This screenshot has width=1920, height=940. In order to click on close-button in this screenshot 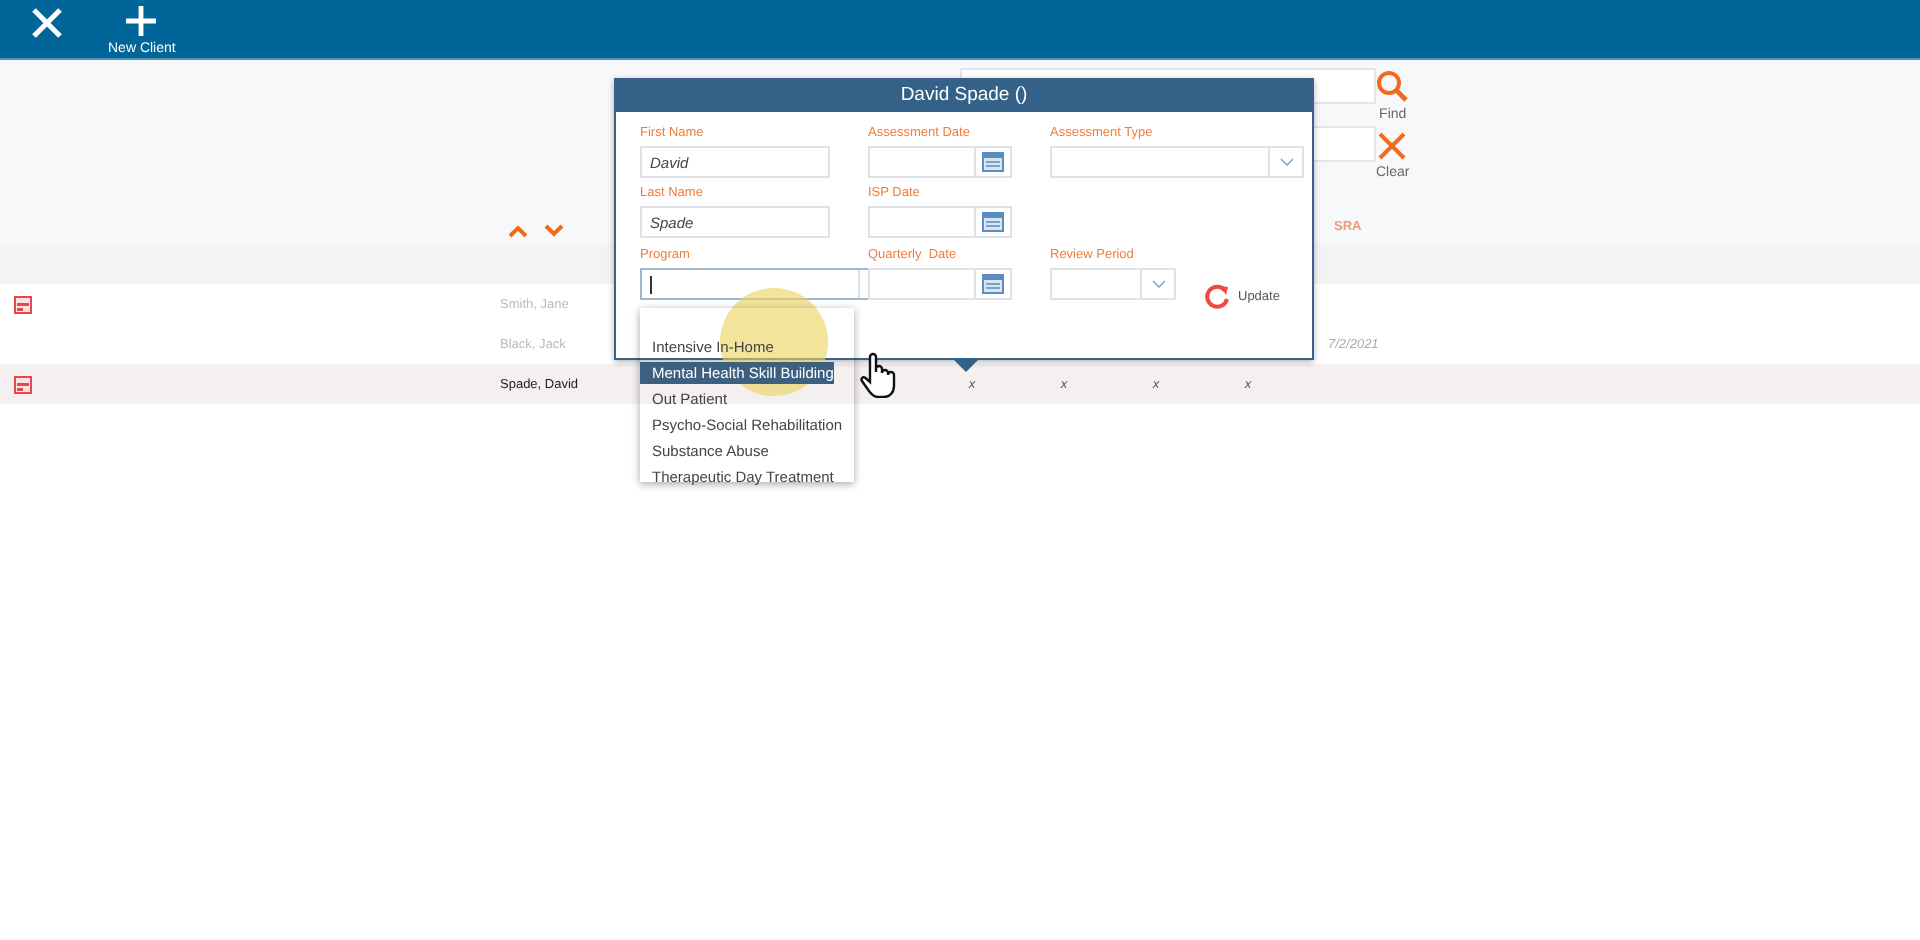, I will do `click(47, 23)`.